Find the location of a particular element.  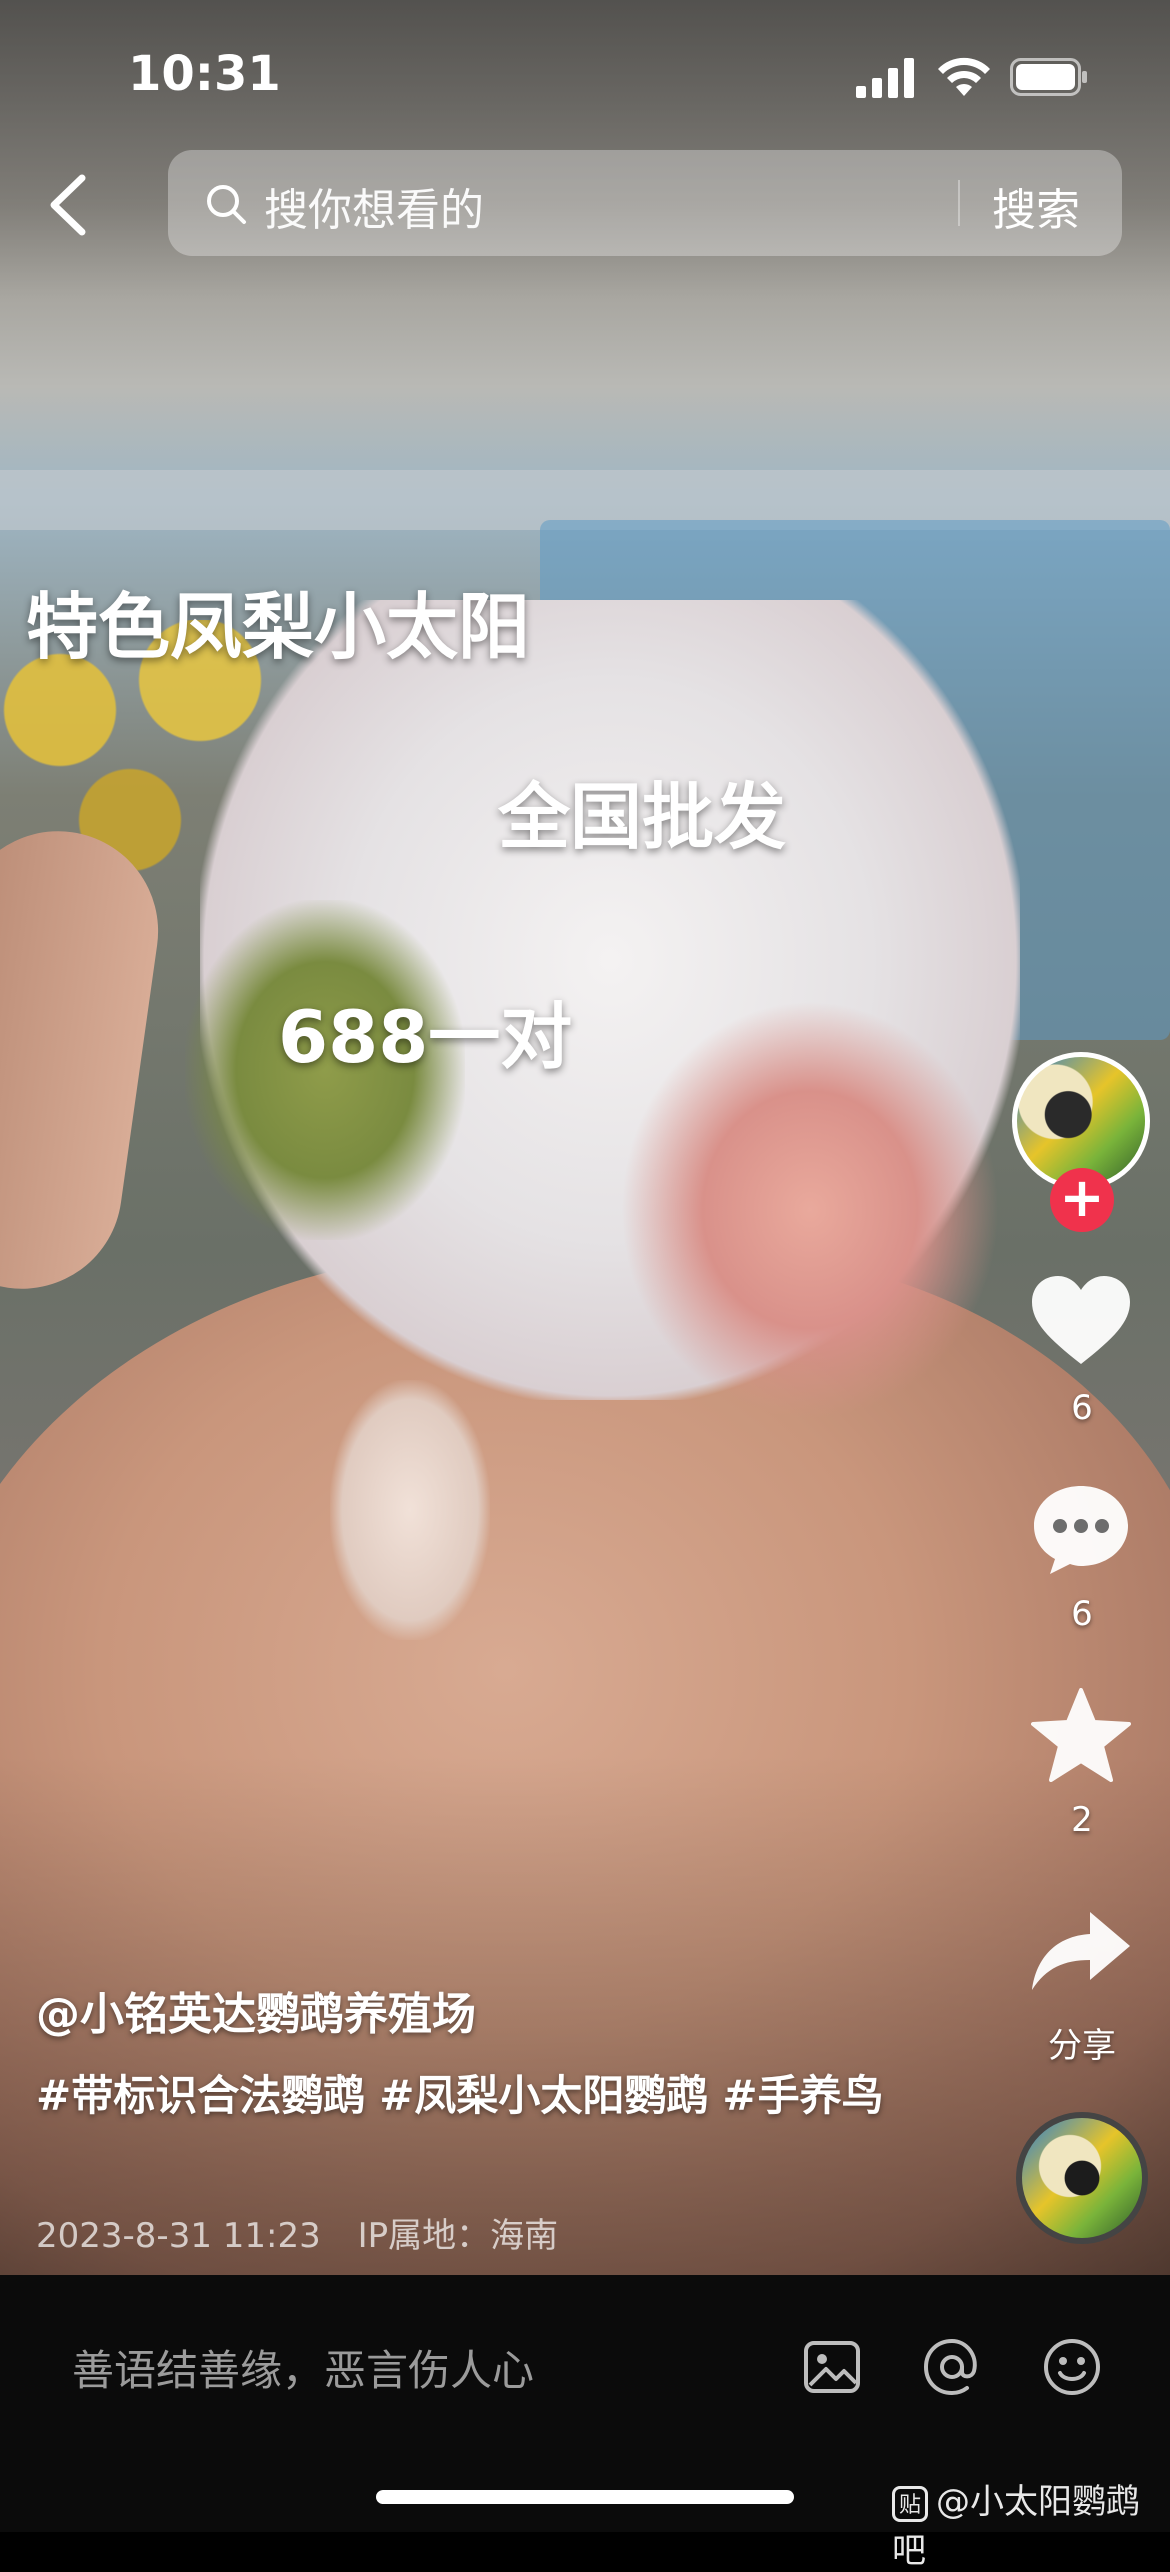

mention-at-icon is located at coordinates (952, 2367).